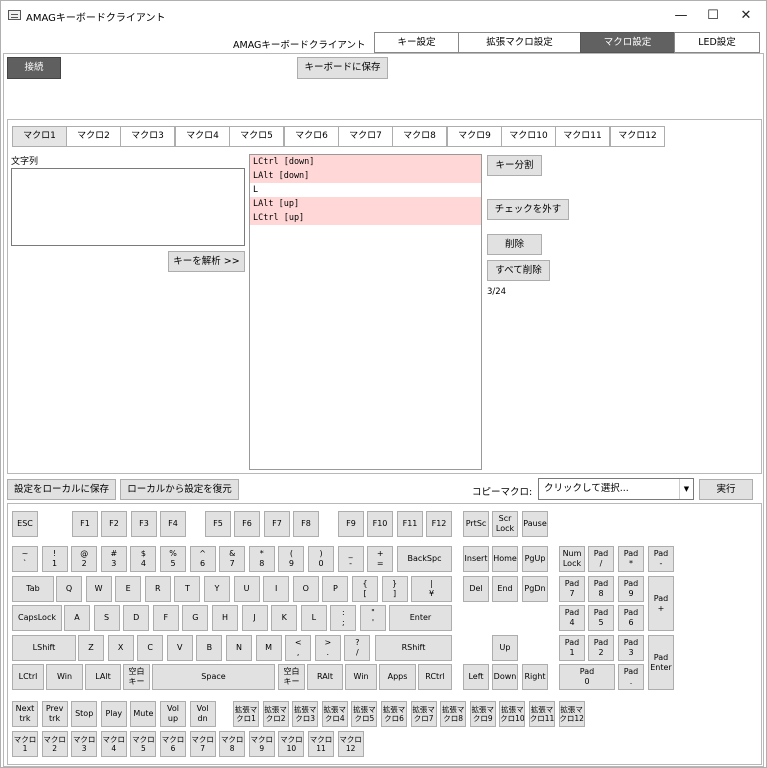 Image resolution: width=767 pixels, height=768 pixels. What do you see at coordinates (419, 136) in the screenshot?
I see `macro-tab-8: マクロ8` at bounding box center [419, 136].